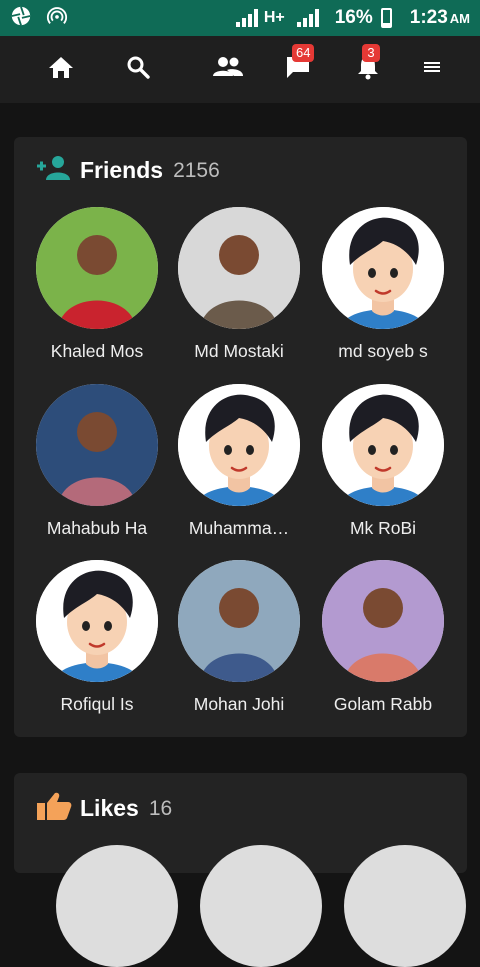 The image size is (480, 967). I want to click on network-type: H+, so click(274, 17).